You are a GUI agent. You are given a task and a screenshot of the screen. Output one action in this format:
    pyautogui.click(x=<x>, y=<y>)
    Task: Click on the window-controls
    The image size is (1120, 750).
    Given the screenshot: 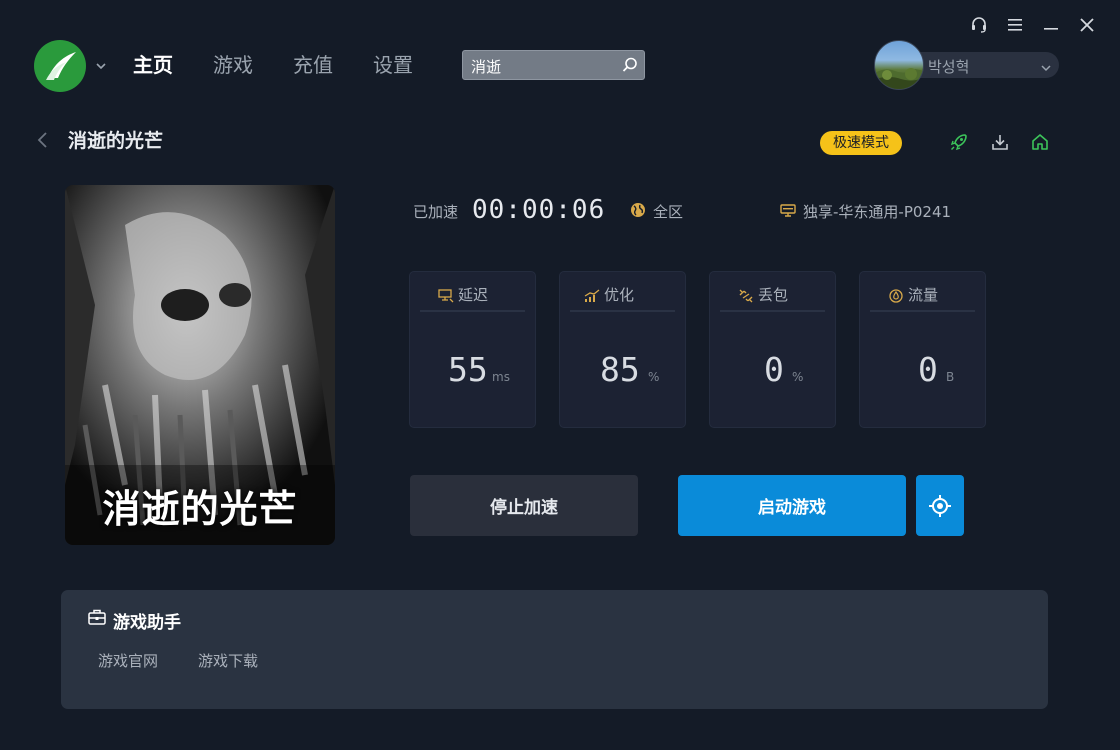 What is the action you would take?
    pyautogui.click(x=1033, y=25)
    